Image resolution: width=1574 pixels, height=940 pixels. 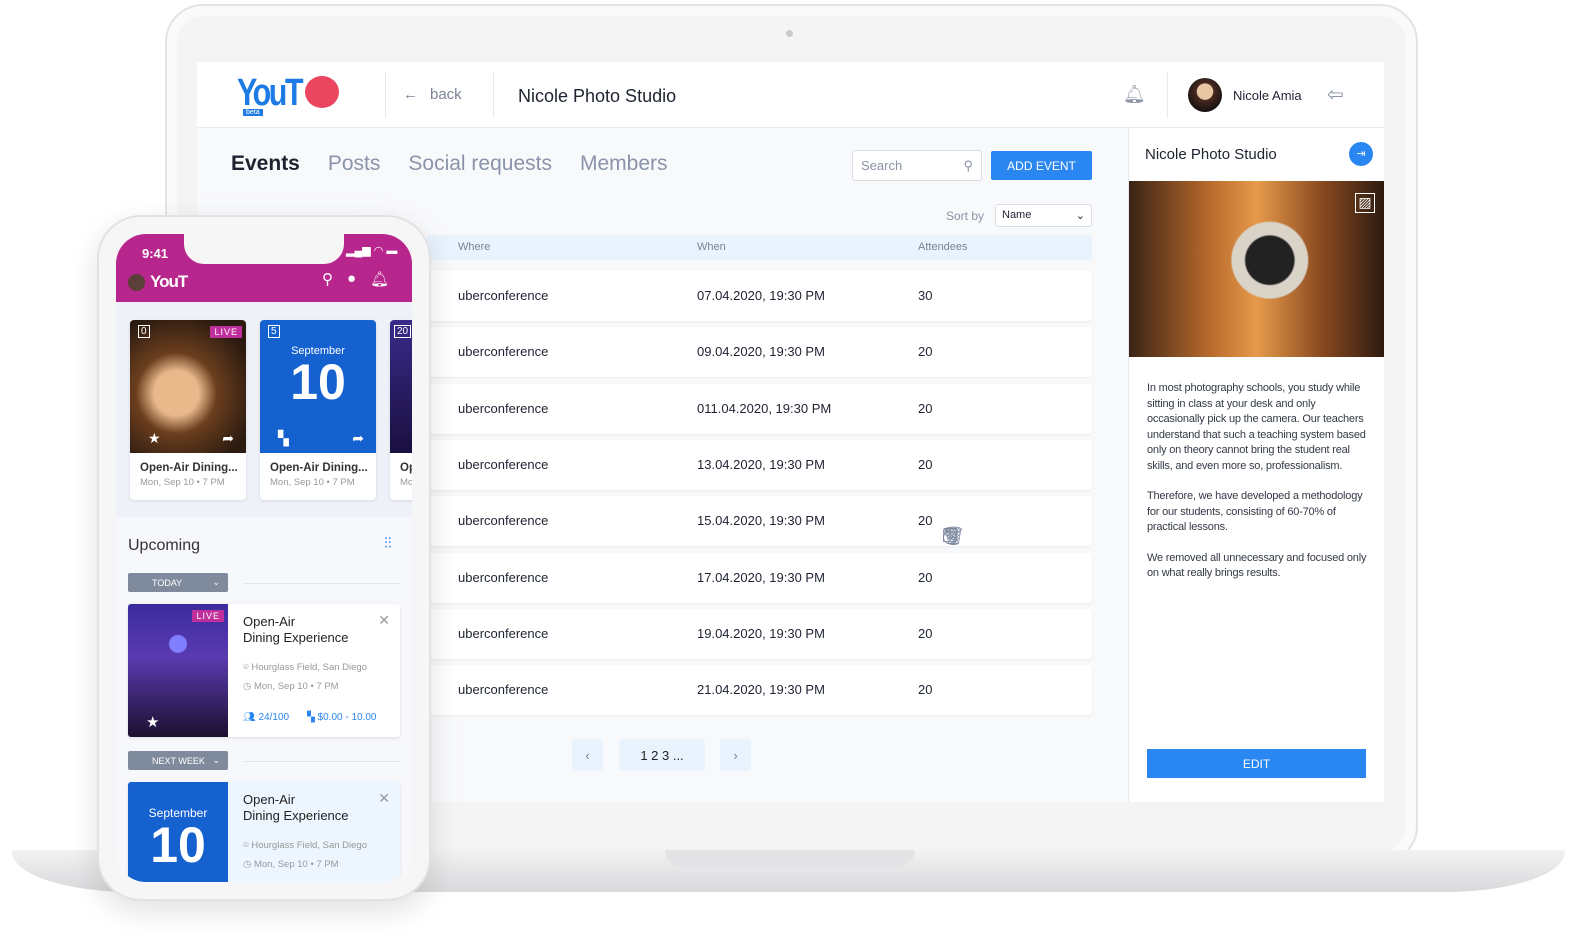 I want to click on clock-icon: ◷, so click(x=950, y=536).